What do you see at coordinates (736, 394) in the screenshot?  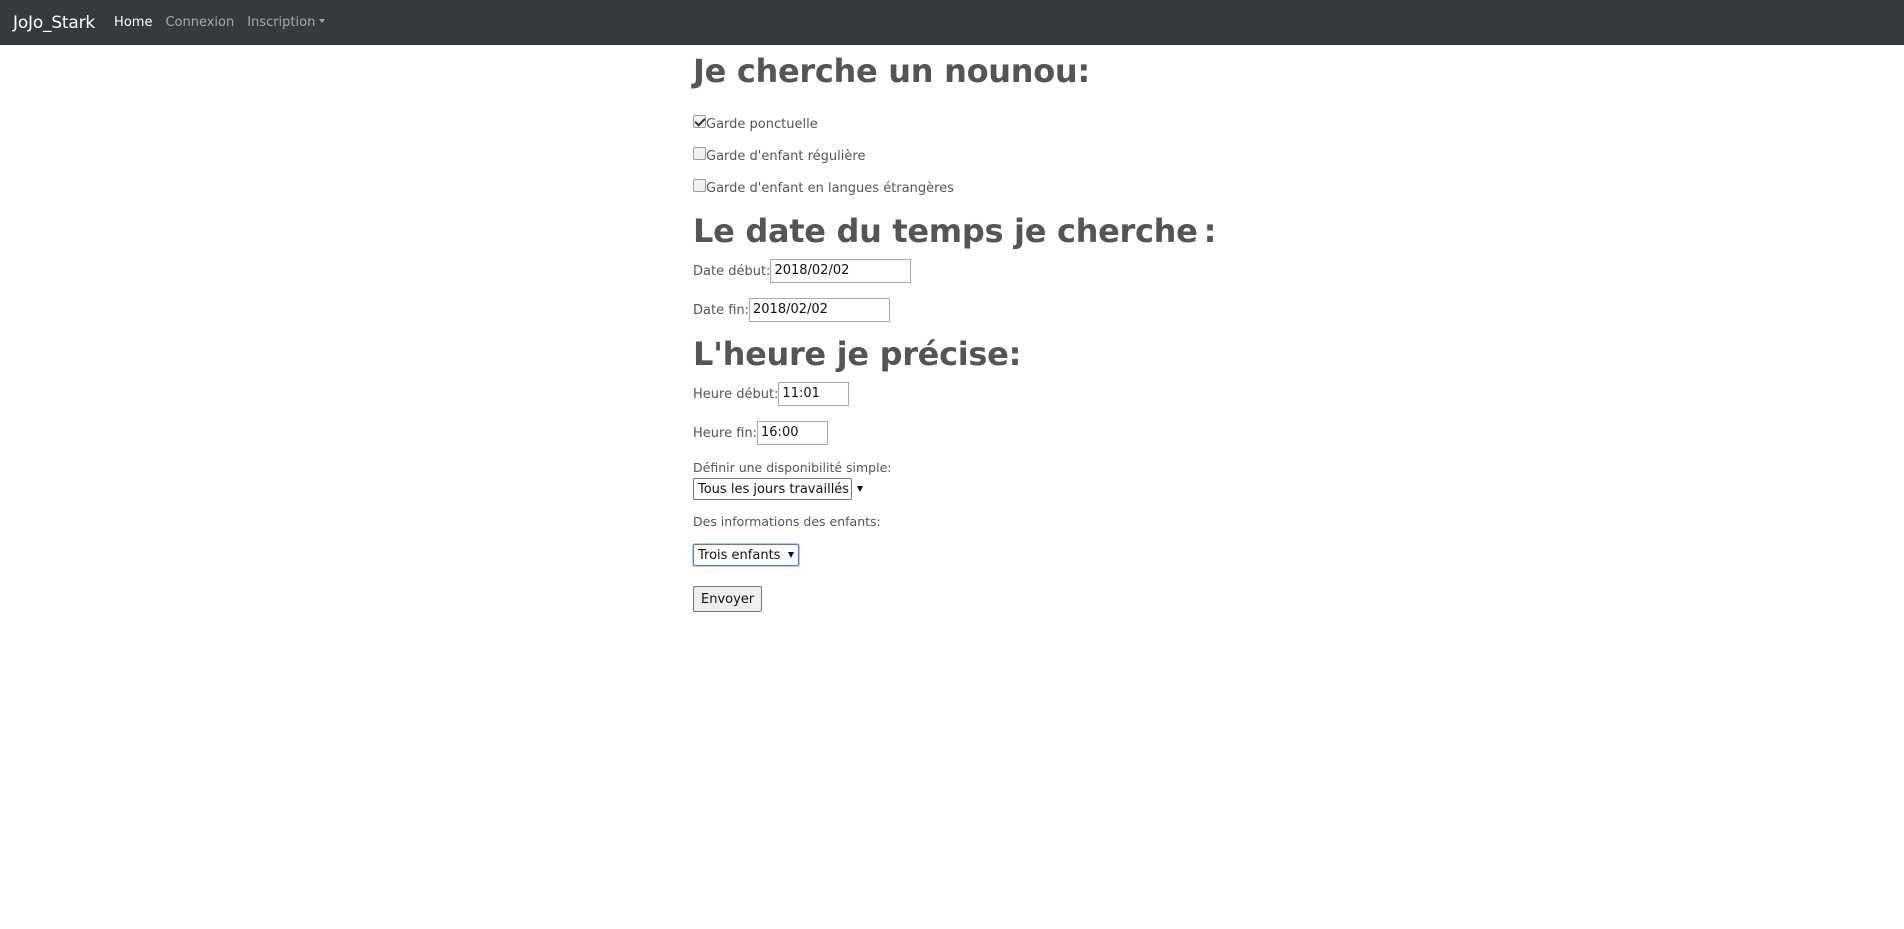 I see `hour-start-label: Heure début:` at bounding box center [736, 394].